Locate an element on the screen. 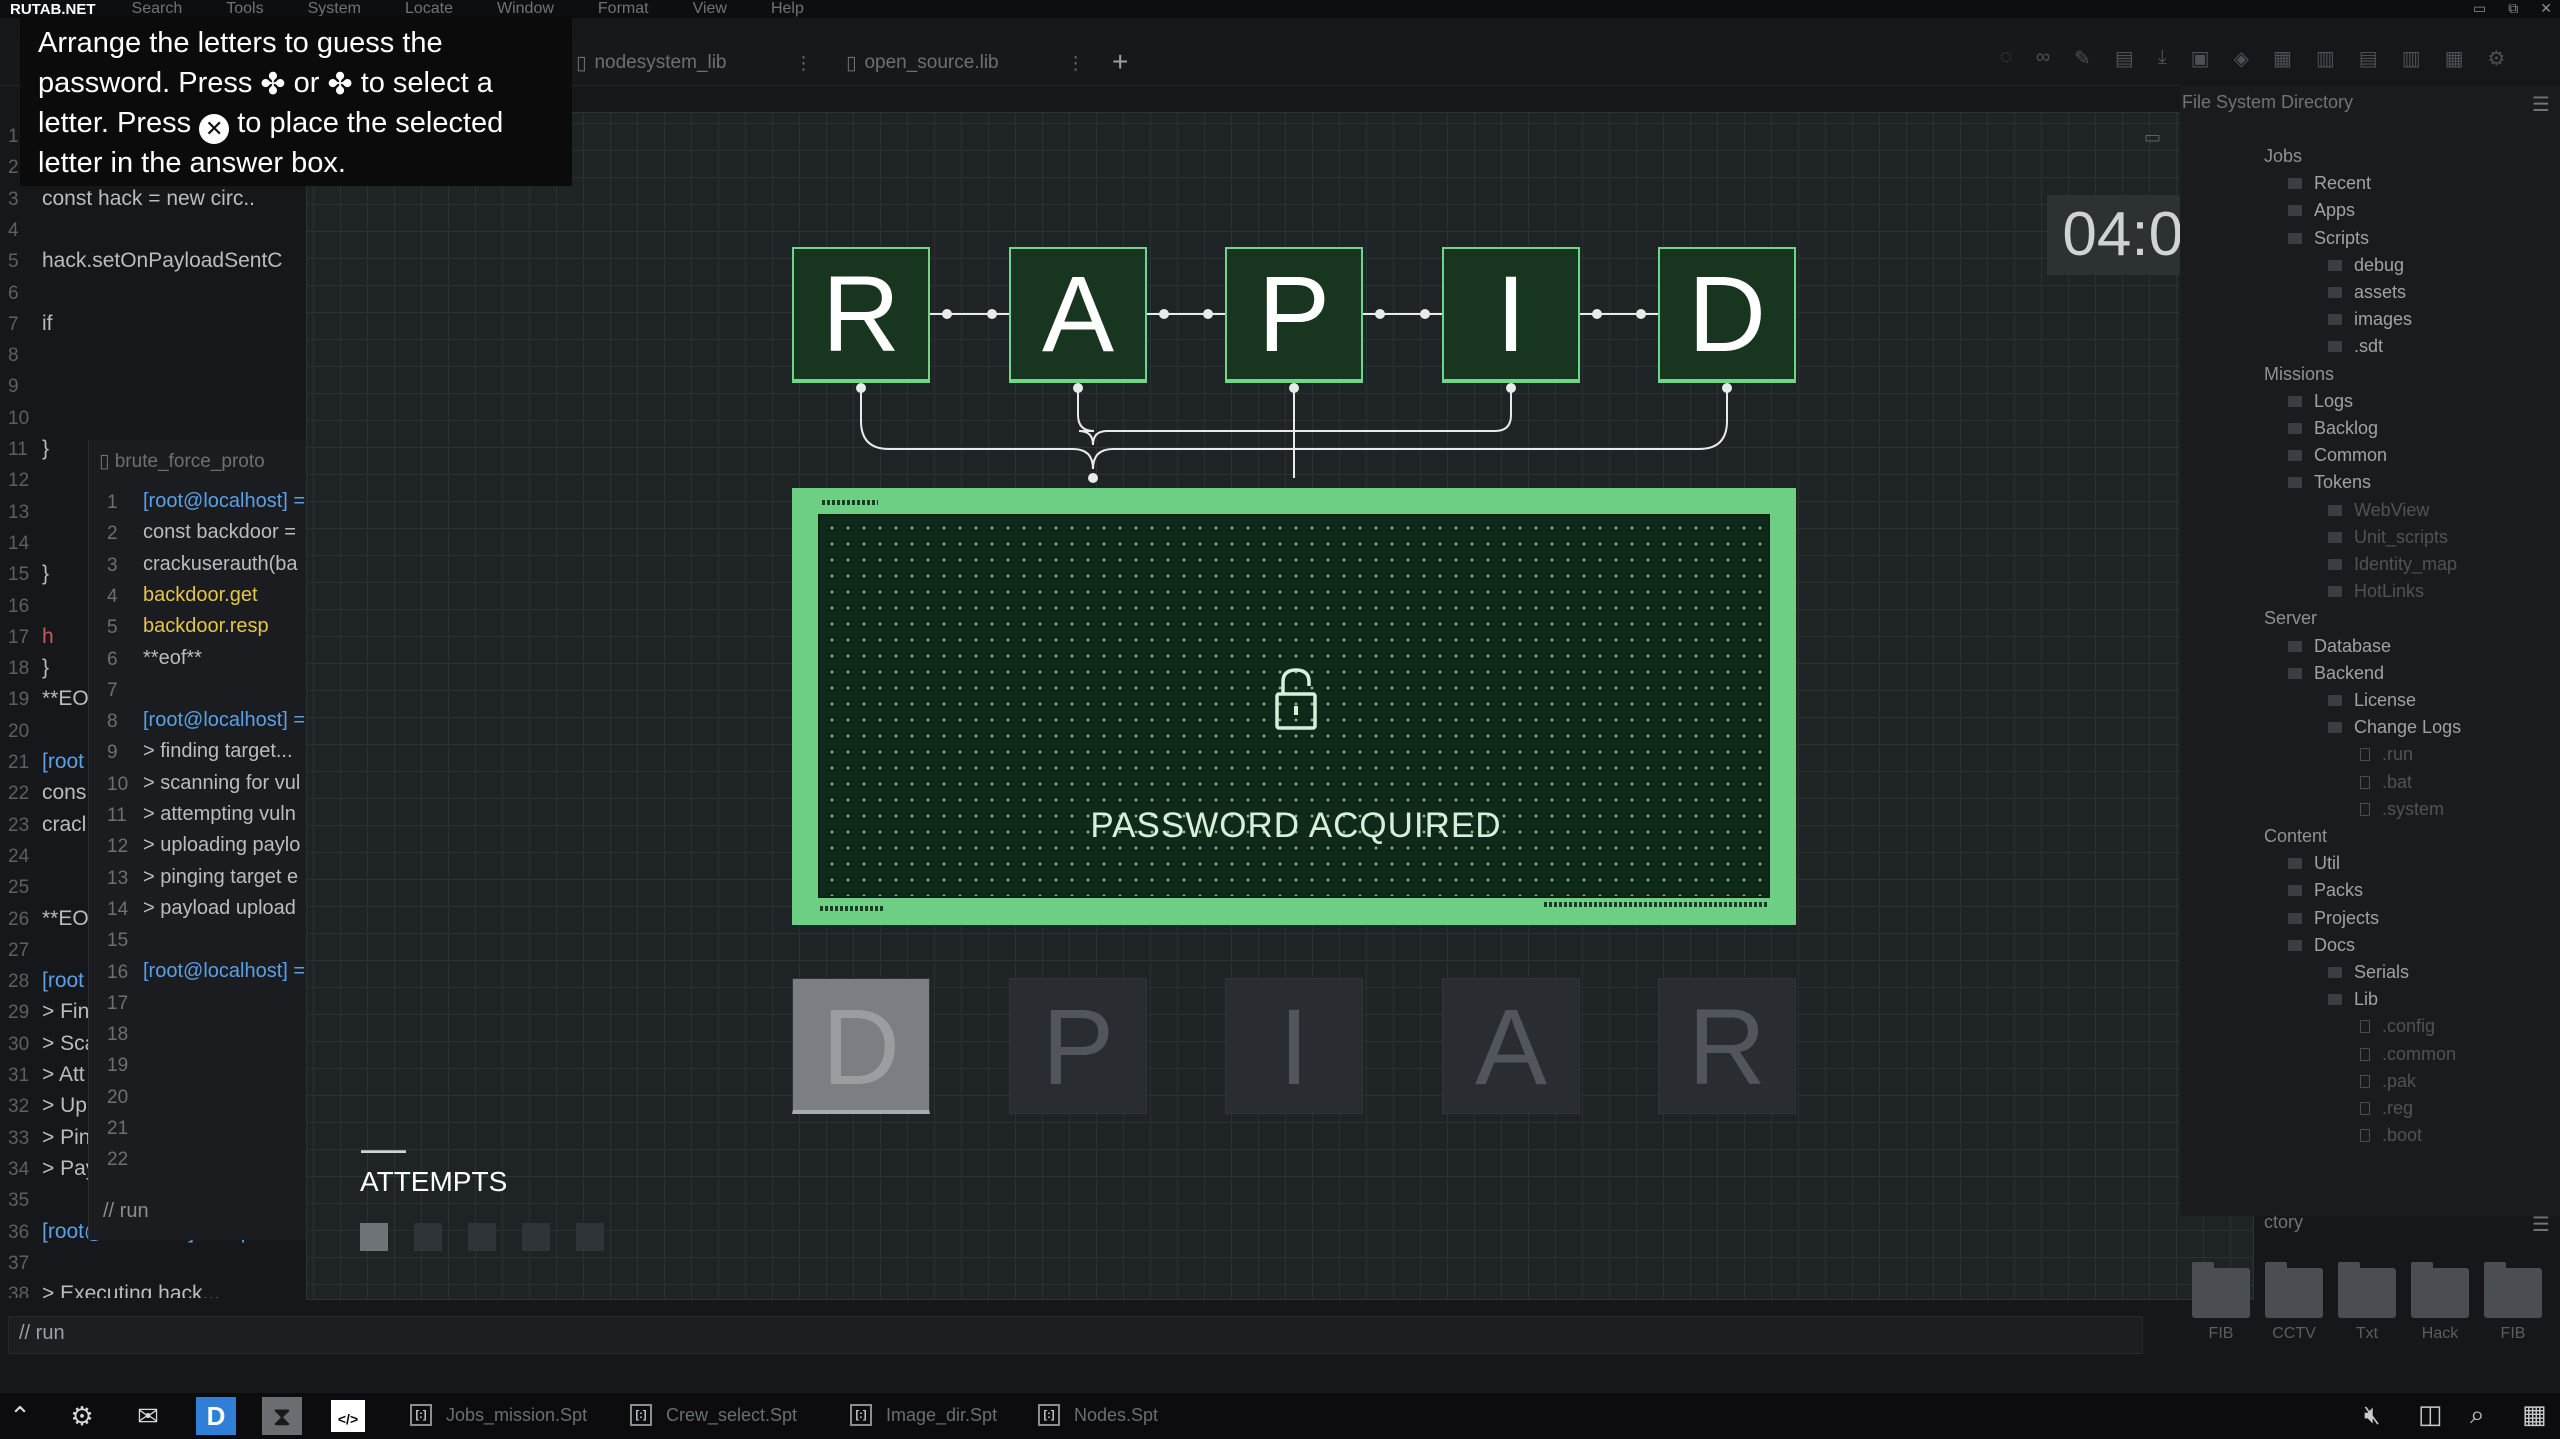 This screenshot has height=1439, width=2560. tree-item: .config is located at coordinates (2397, 1026).